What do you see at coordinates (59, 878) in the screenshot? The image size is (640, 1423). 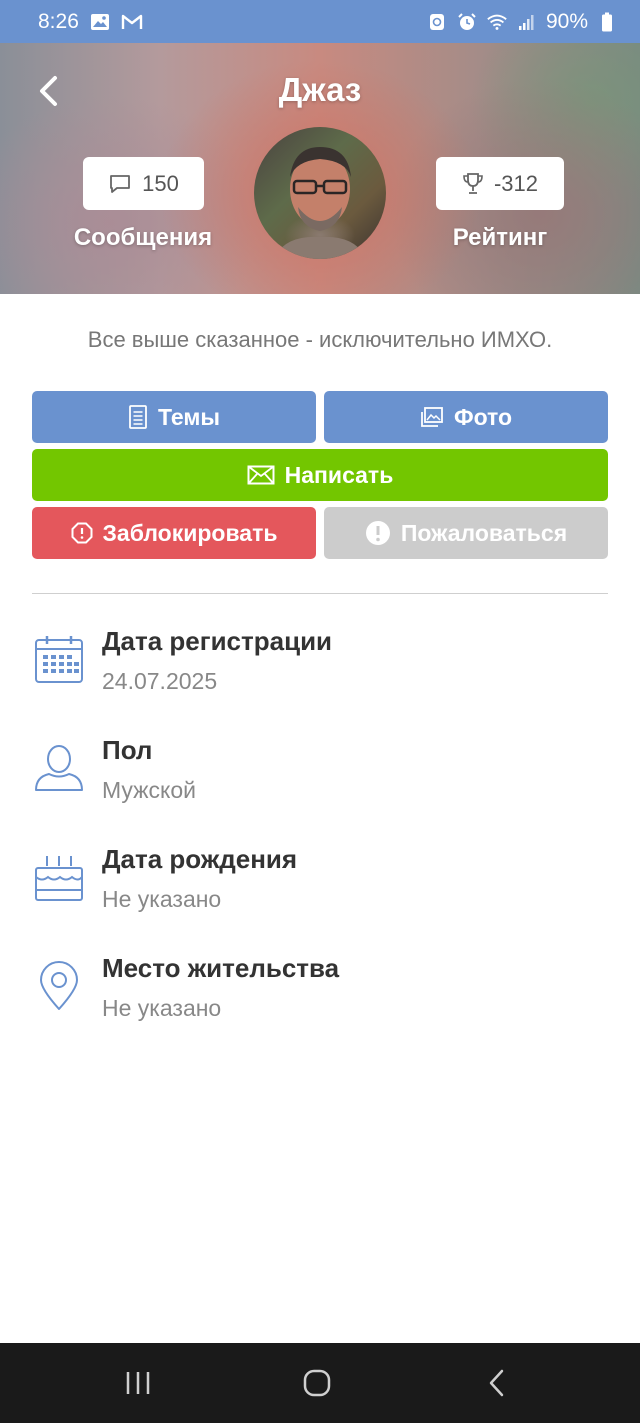 I see `cake-icon` at bounding box center [59, 878].